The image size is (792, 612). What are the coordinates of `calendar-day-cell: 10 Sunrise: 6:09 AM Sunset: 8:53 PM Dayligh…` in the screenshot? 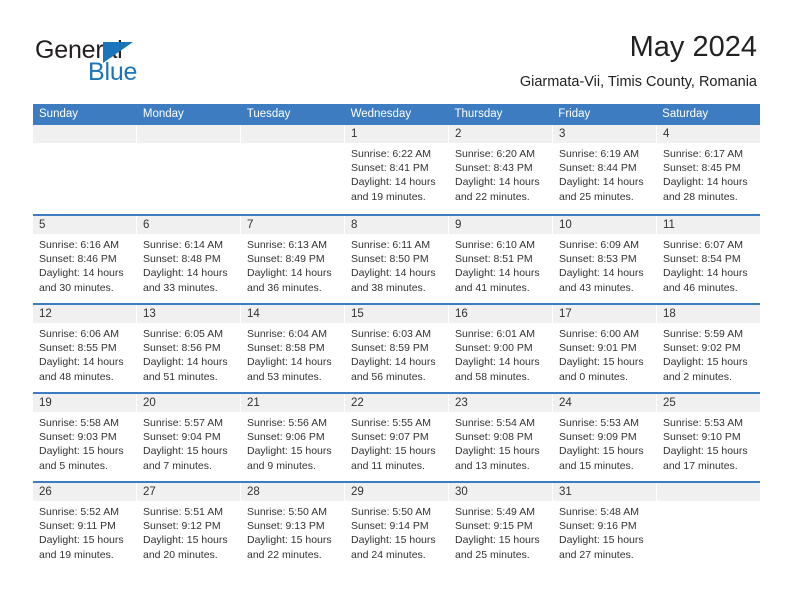 It's located at (605, 259).